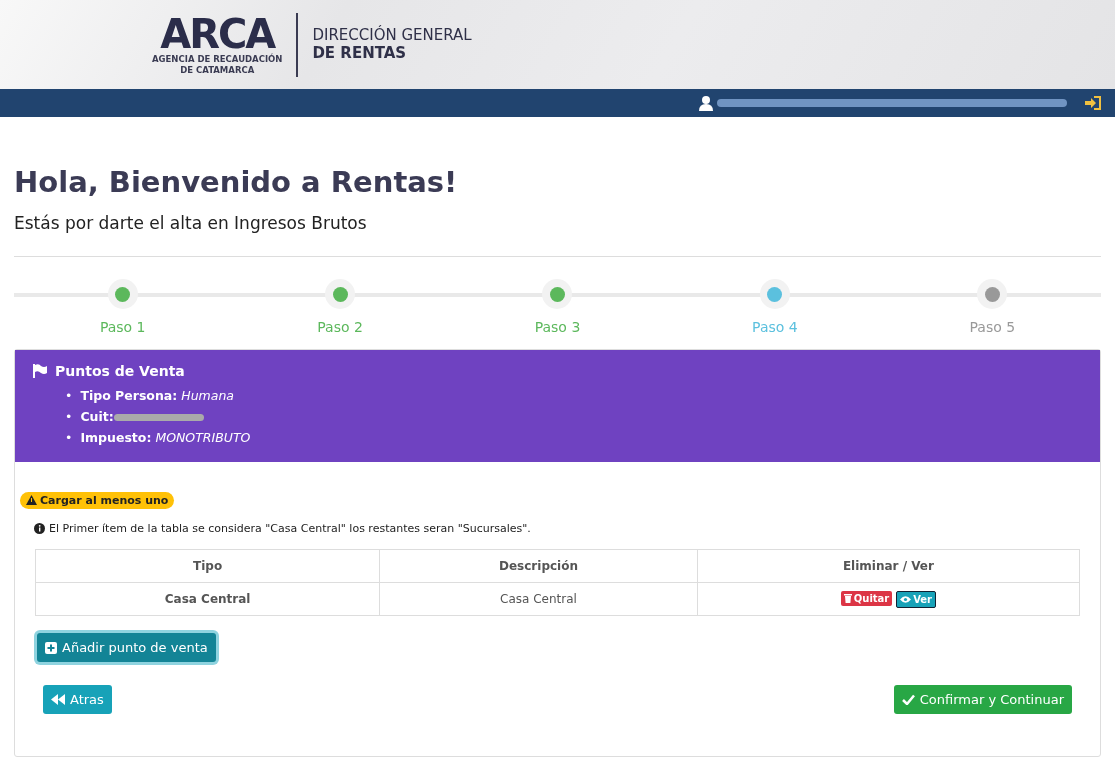 This screenshot has height=779, width=1115. Describe the element at coordinates (888, 566) in the screenshot. I see `column-header: Eliminar / Ver` at that location.